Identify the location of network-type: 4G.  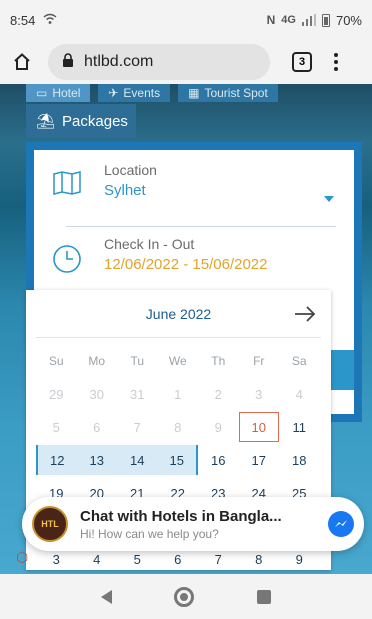
(288, 20).